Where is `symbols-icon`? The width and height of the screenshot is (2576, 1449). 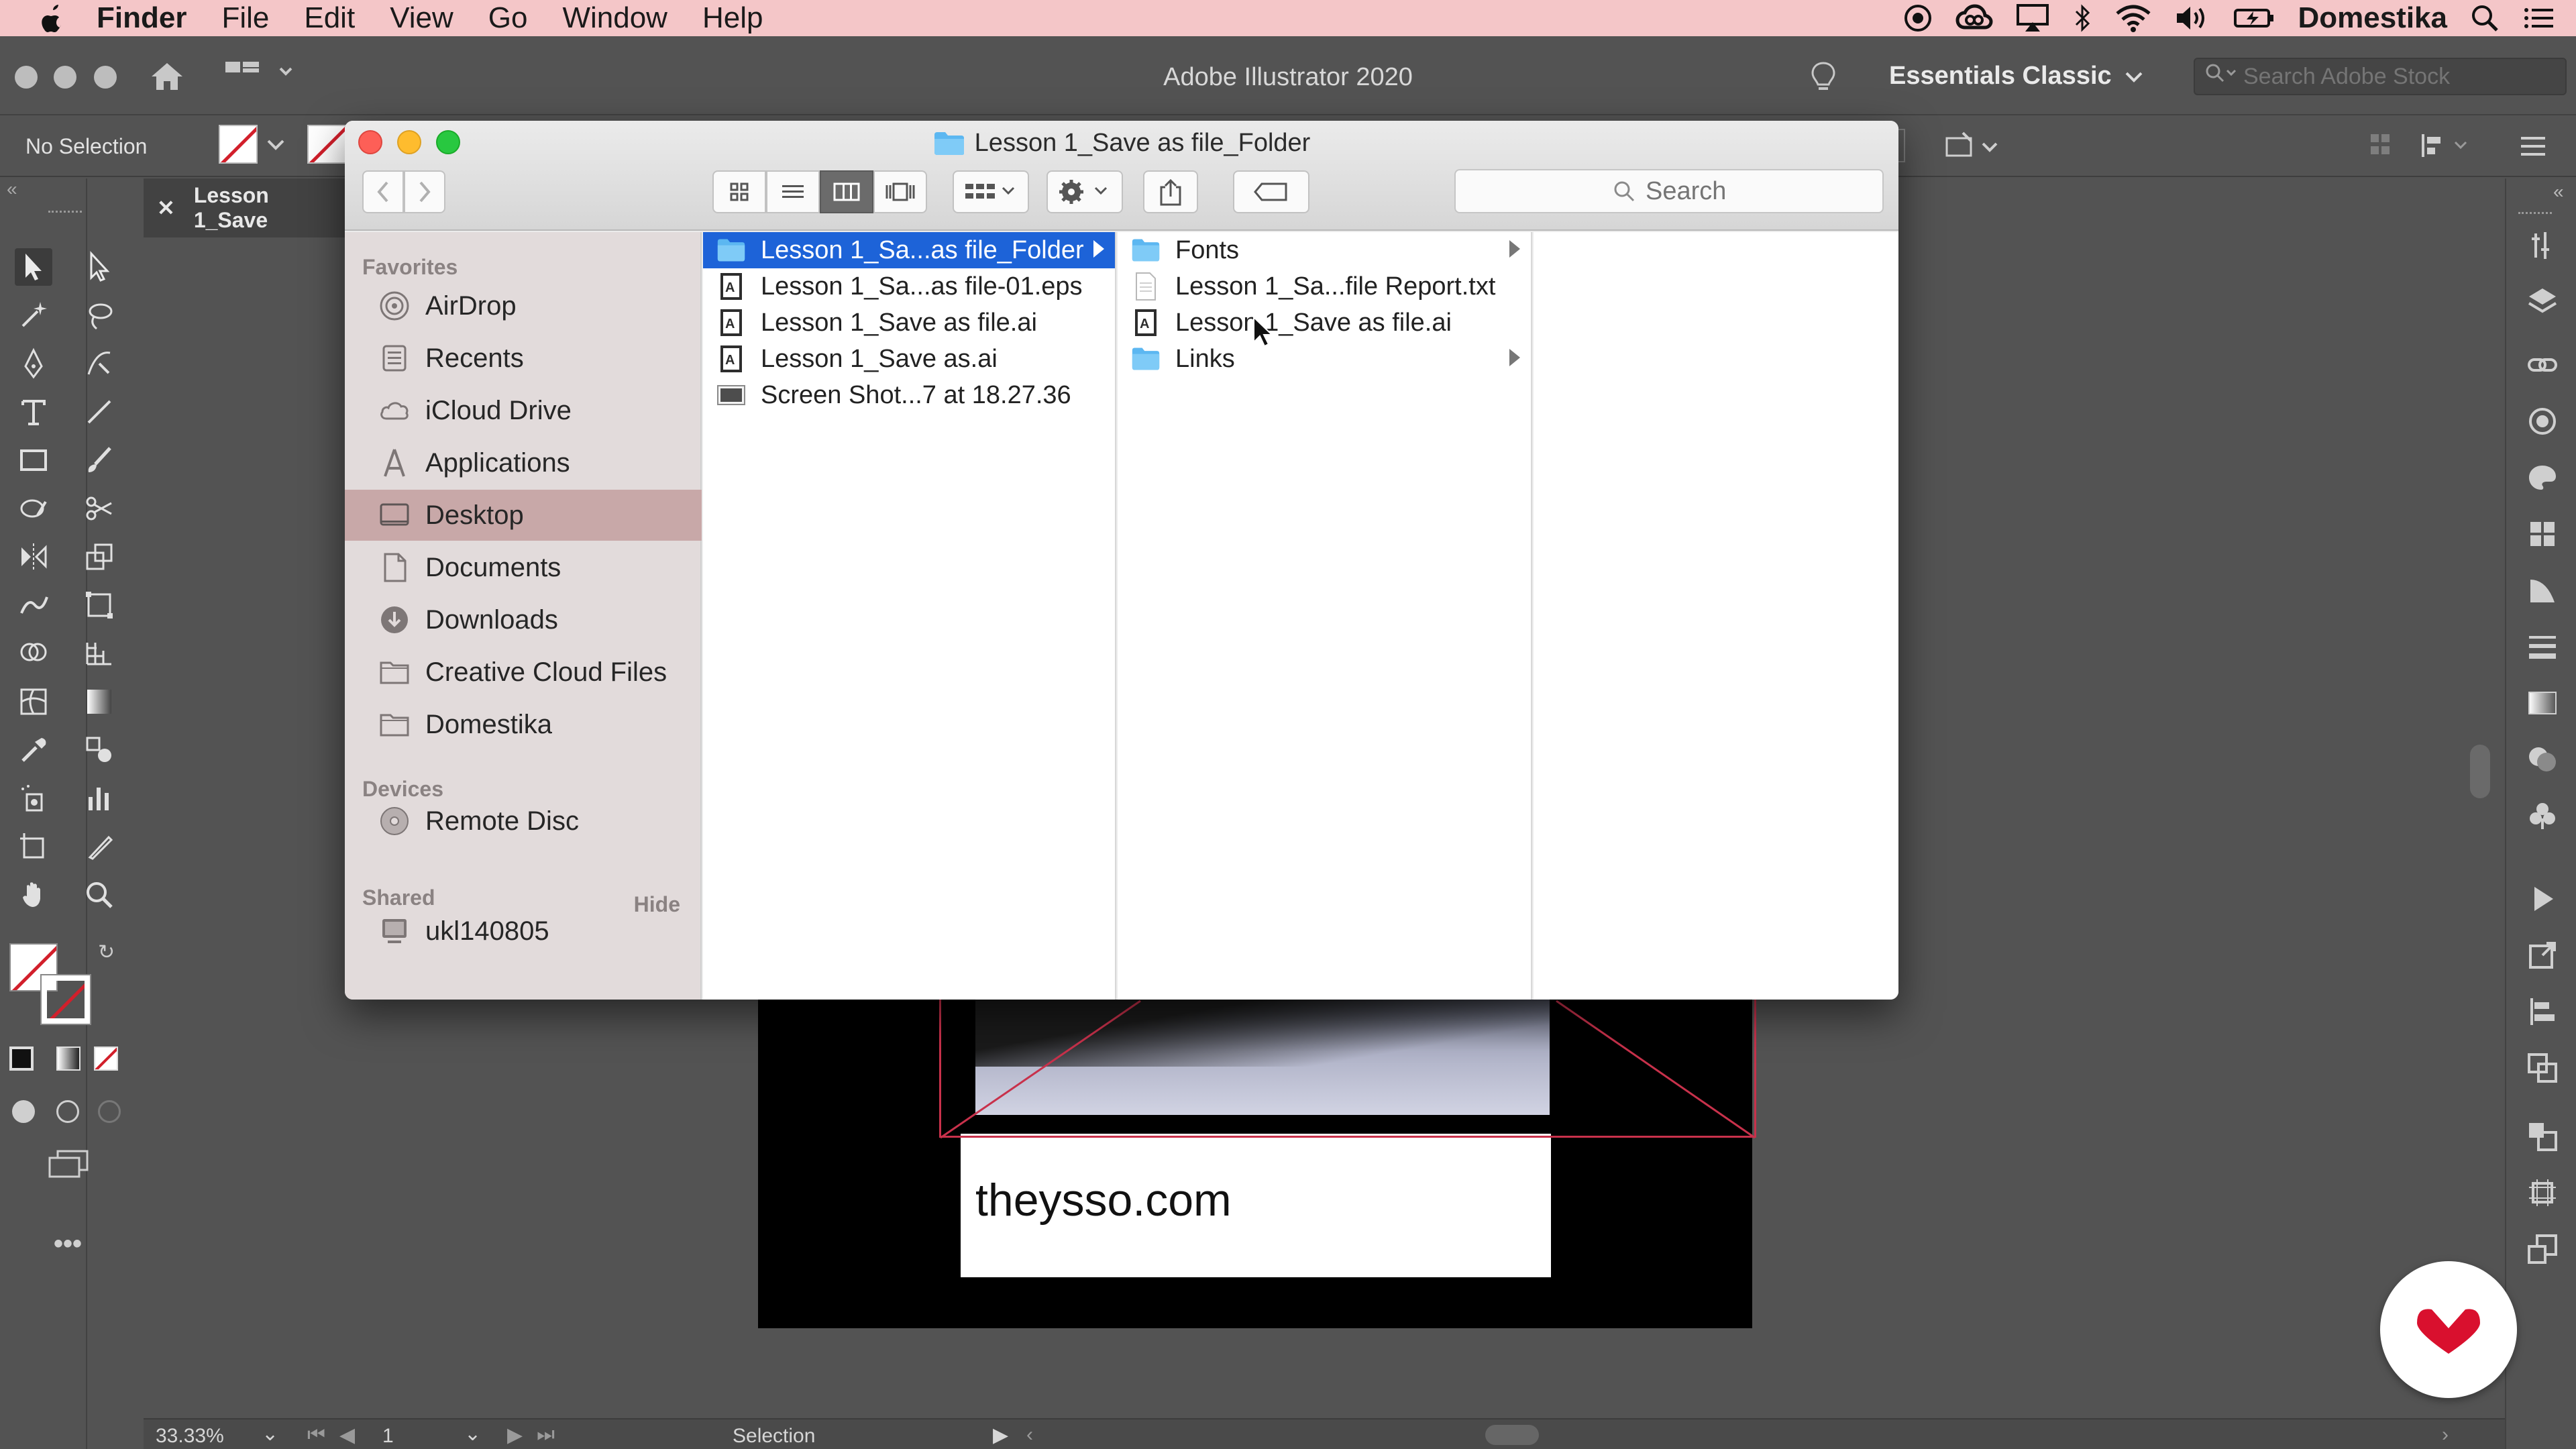 symbols-icon is located at coordinates (2542, 816).